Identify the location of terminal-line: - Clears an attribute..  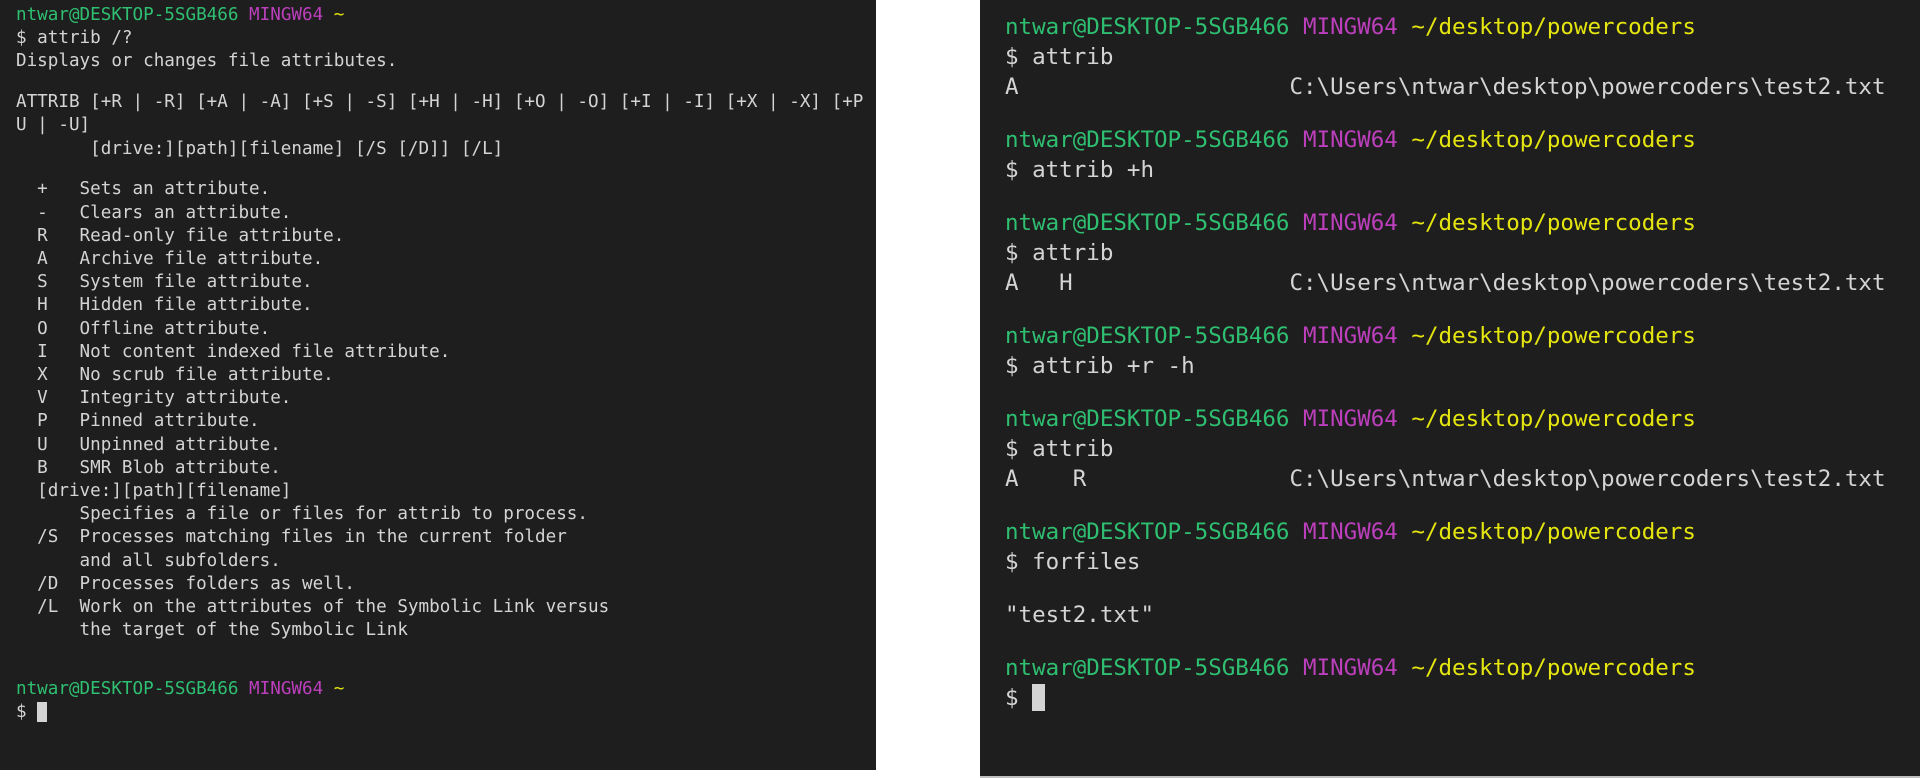
(446, 213).